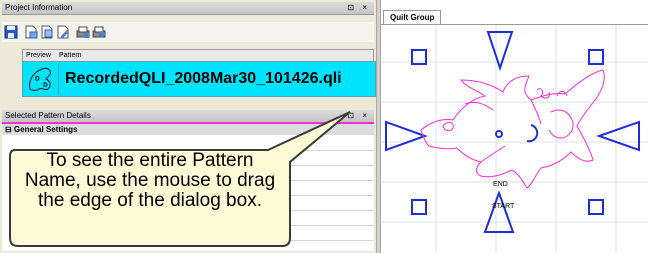 This screenshot has height=253, width=648. What do you see at coordinates (11, 32) in the screenshot?
I see `save-icon` at bounding box center [11, 32].